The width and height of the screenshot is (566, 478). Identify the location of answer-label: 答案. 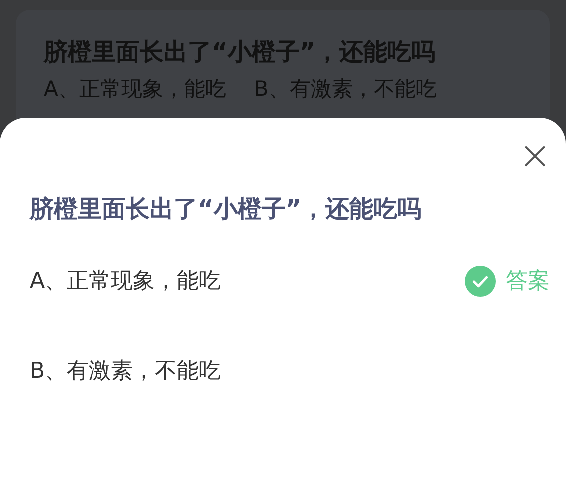
(528, 282).